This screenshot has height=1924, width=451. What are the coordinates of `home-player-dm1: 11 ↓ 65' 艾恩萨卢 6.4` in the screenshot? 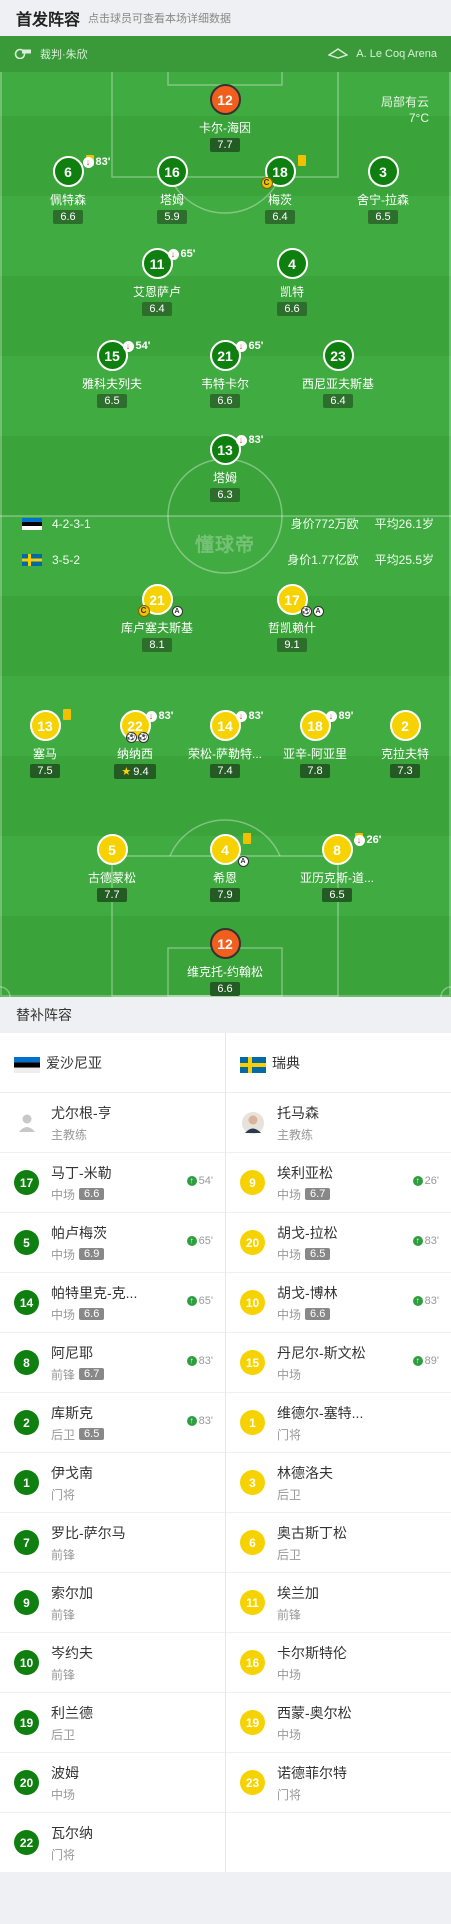 It's located at (157, 282).